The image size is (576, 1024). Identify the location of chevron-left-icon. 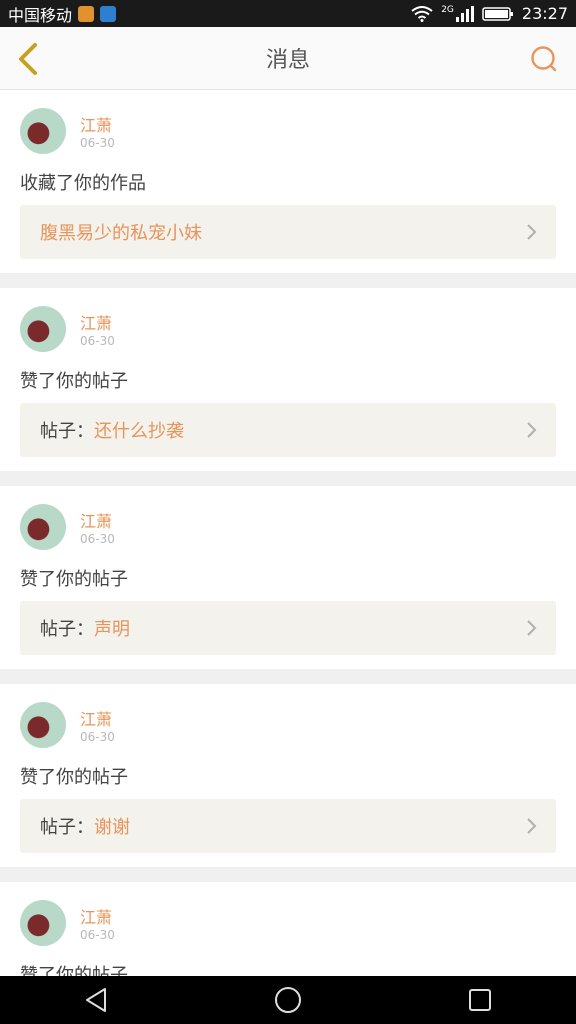
(28, 59).